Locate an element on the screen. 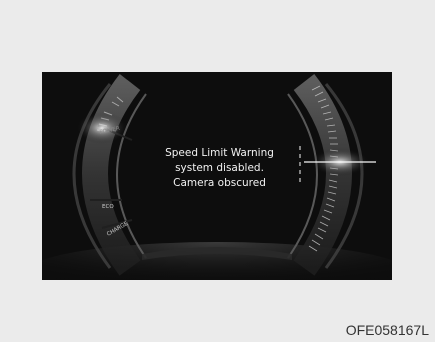 This screenshot has width=435, height=342. image-reference-code: OFE058167L is located at coordinates (387, 330).